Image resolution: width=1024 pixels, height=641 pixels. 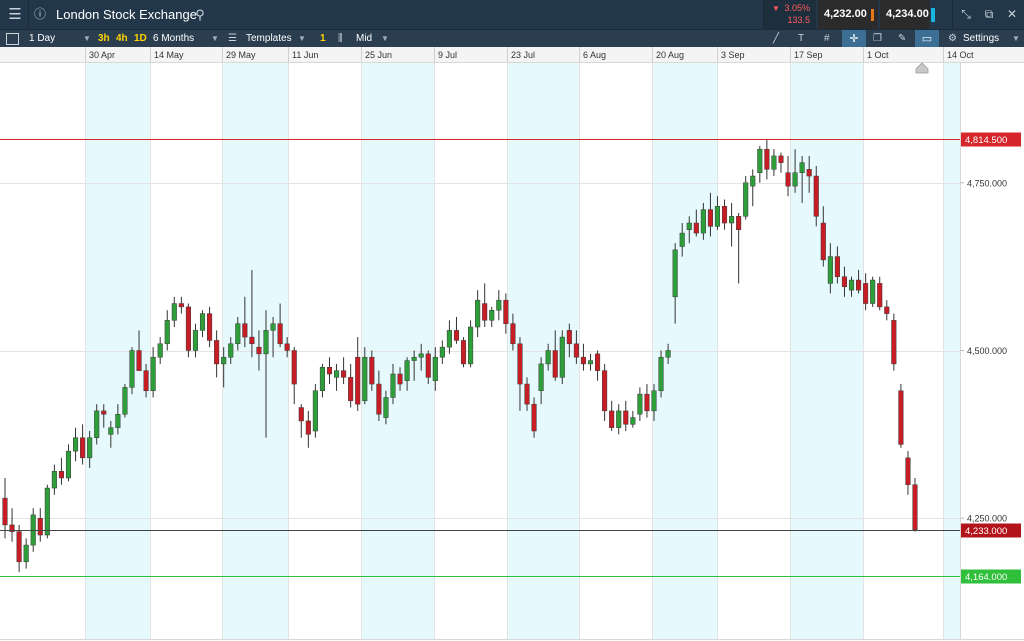 What do you see at coordinates (827, 39) in the screenshot?
I see `grid-icon: #` at bounding box center [827, 39].